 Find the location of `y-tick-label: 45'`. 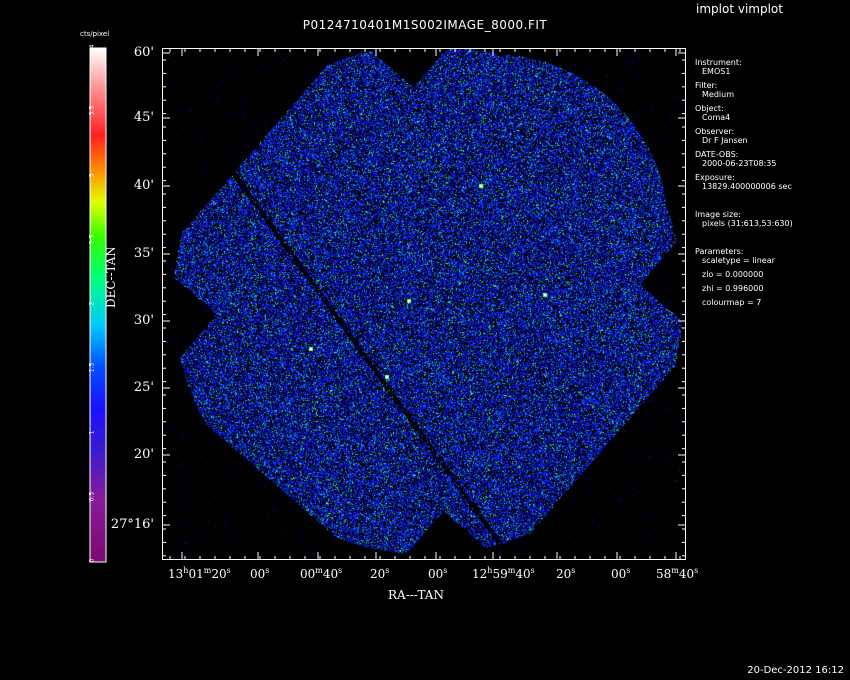

y-tick-label: 45' is located at coordinates (143, 117).